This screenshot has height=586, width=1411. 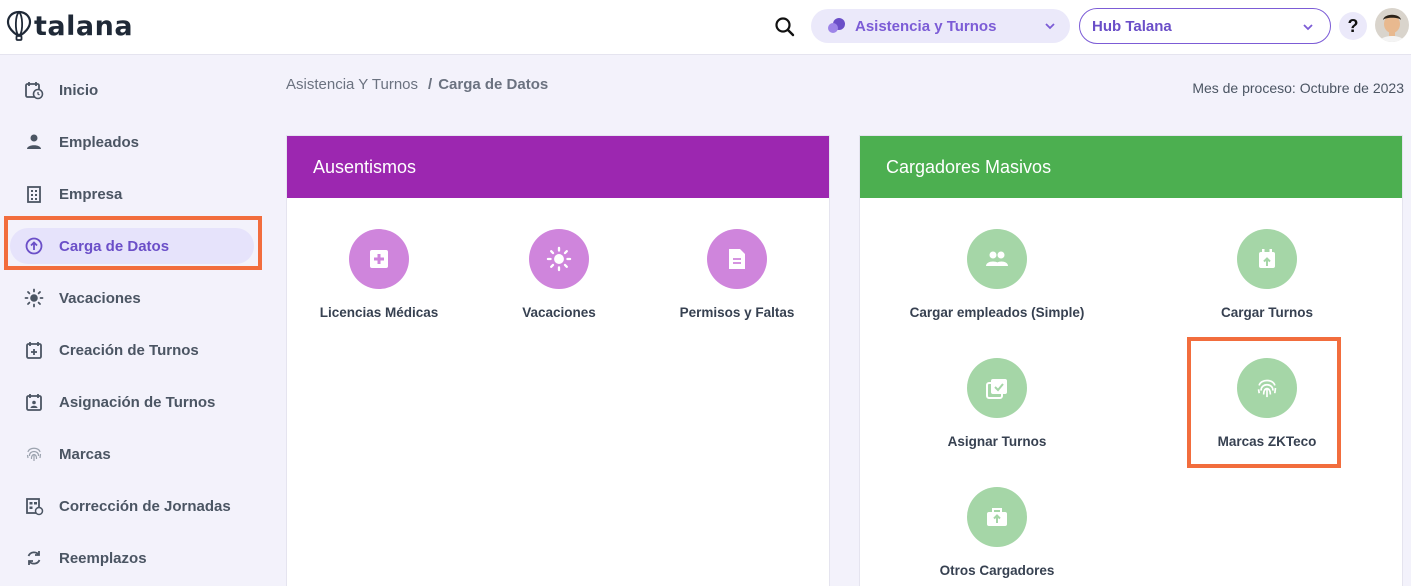 What do you see at coordinates (1266, 312) in the screenshot?
I see `tile-label: Cargar Turnos` at bounding box center [1266, 312].